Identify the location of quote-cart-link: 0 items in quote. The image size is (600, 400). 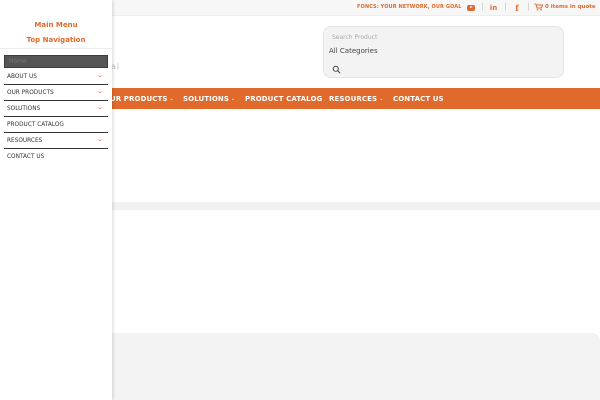
(565, 7).